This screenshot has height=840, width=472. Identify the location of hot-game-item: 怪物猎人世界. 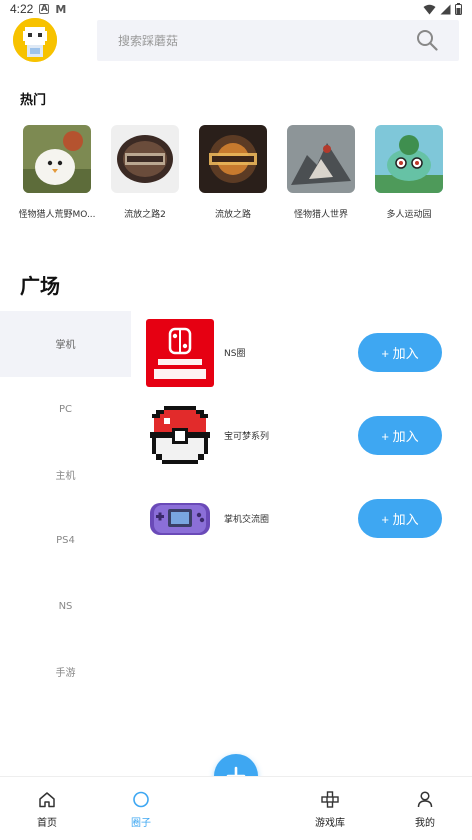
(321, 172).